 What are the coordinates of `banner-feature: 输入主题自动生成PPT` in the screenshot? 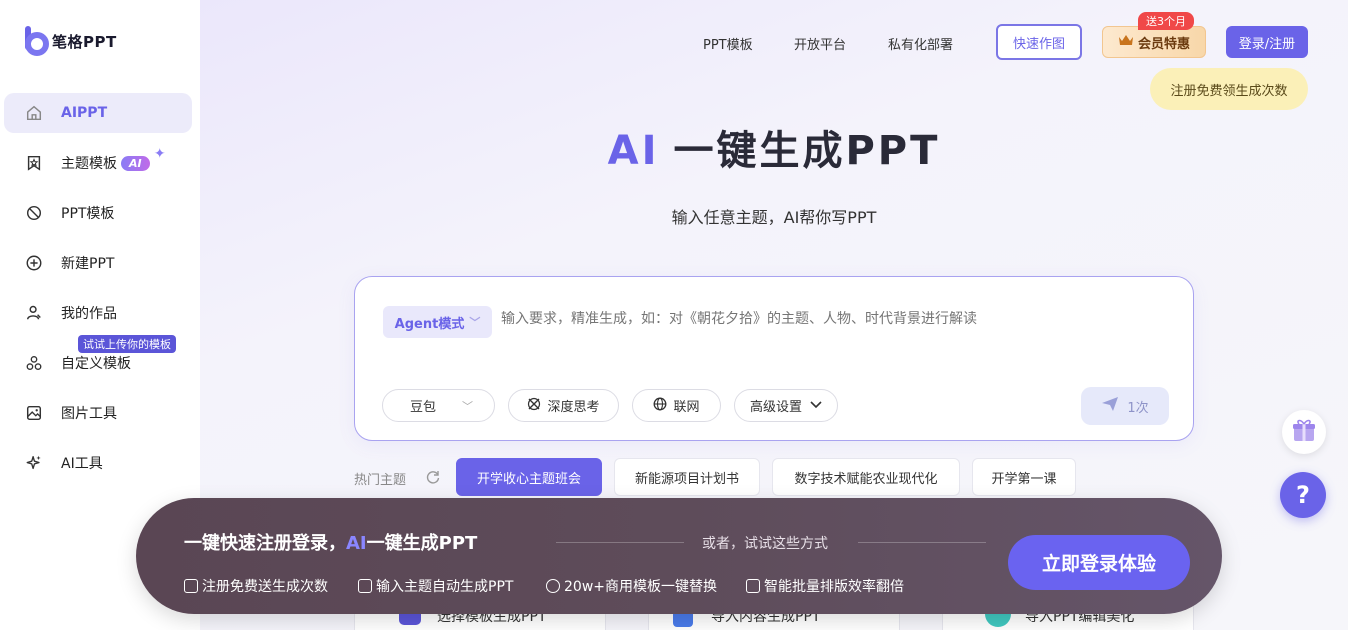 It's located at (435, 586).